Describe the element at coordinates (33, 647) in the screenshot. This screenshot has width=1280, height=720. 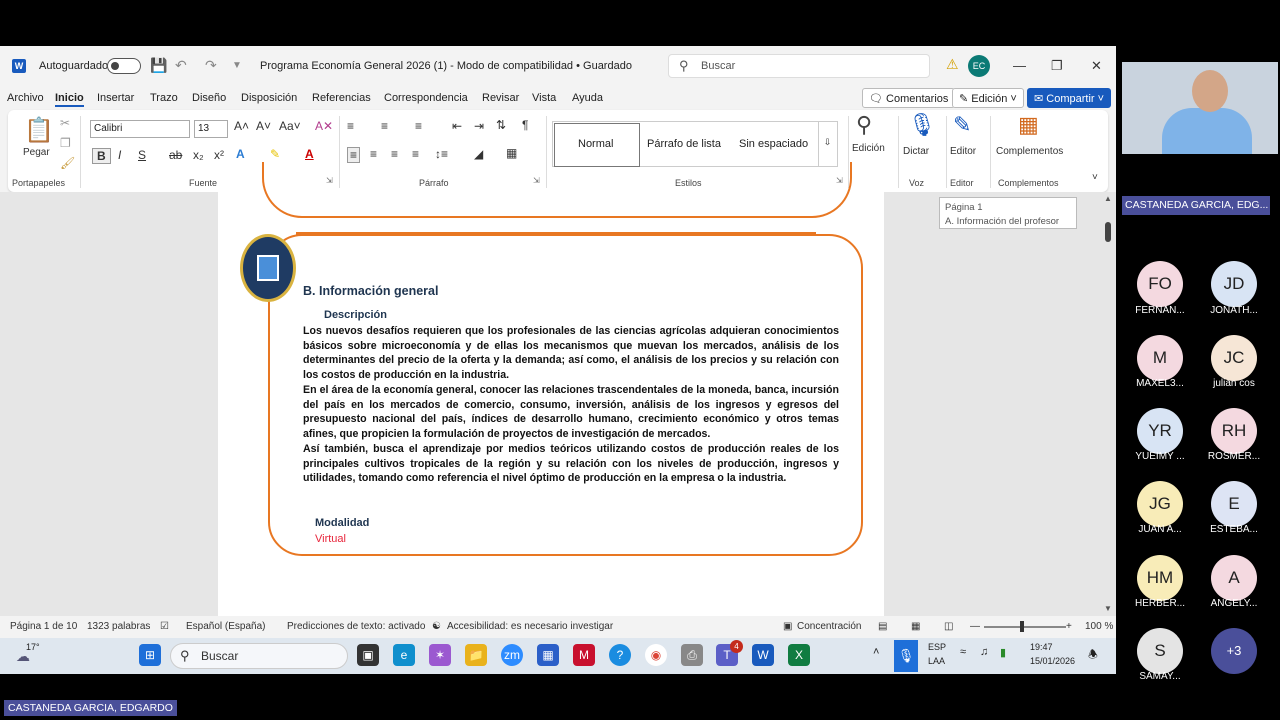
I see `weather-temp: 17°` at that location.